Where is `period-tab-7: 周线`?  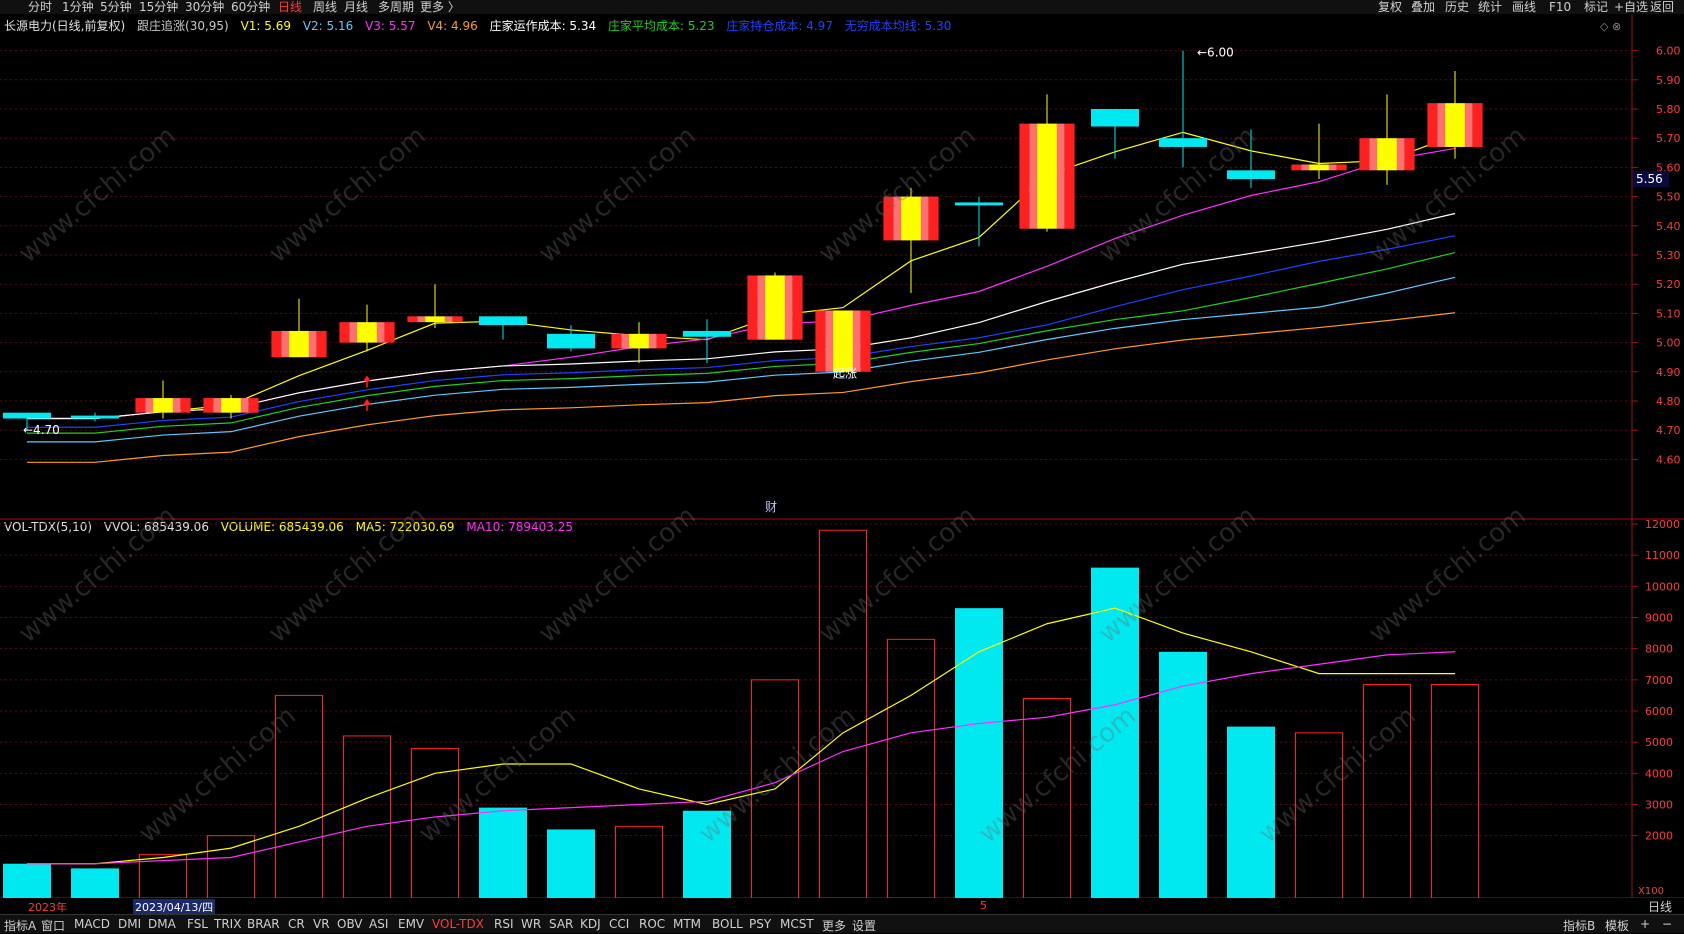
period-tab-7: 周线 is located at coordinates (325, 7).